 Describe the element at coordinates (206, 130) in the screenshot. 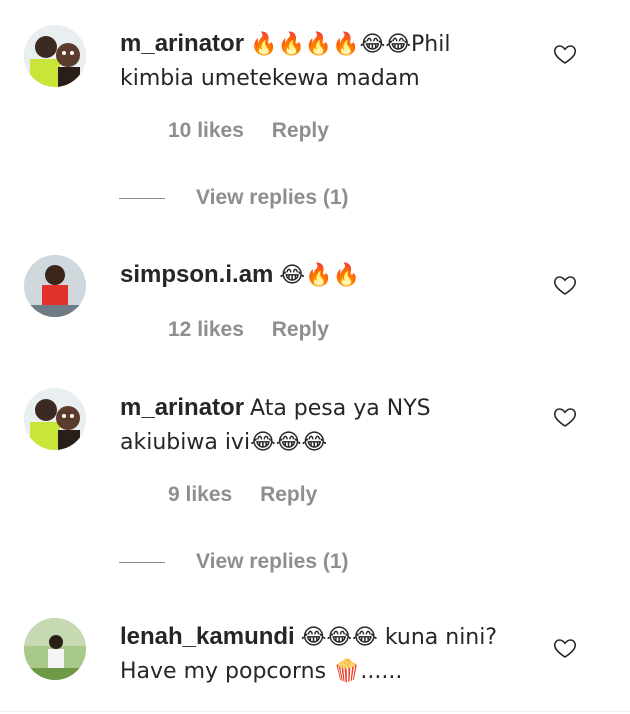

I see `likes-count: 10 likes` at that location.